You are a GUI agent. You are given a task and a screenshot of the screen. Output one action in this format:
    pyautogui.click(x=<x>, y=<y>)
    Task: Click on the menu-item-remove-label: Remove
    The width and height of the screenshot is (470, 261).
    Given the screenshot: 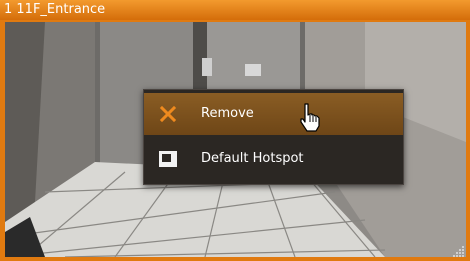 What is the action you would take?
    pyautogui.click(x=227, y=113)
    